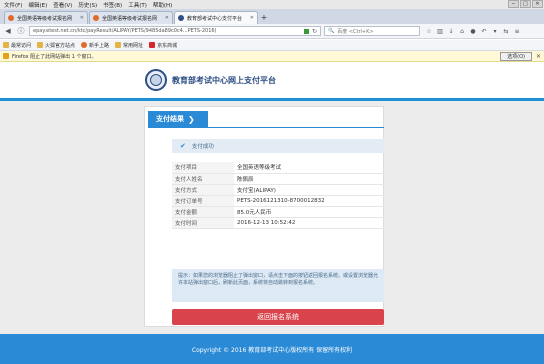  What do you see at coordinates (440, 31) in the screenshot?
I see `library-icon: ▥` at bounding box center [440, 31].